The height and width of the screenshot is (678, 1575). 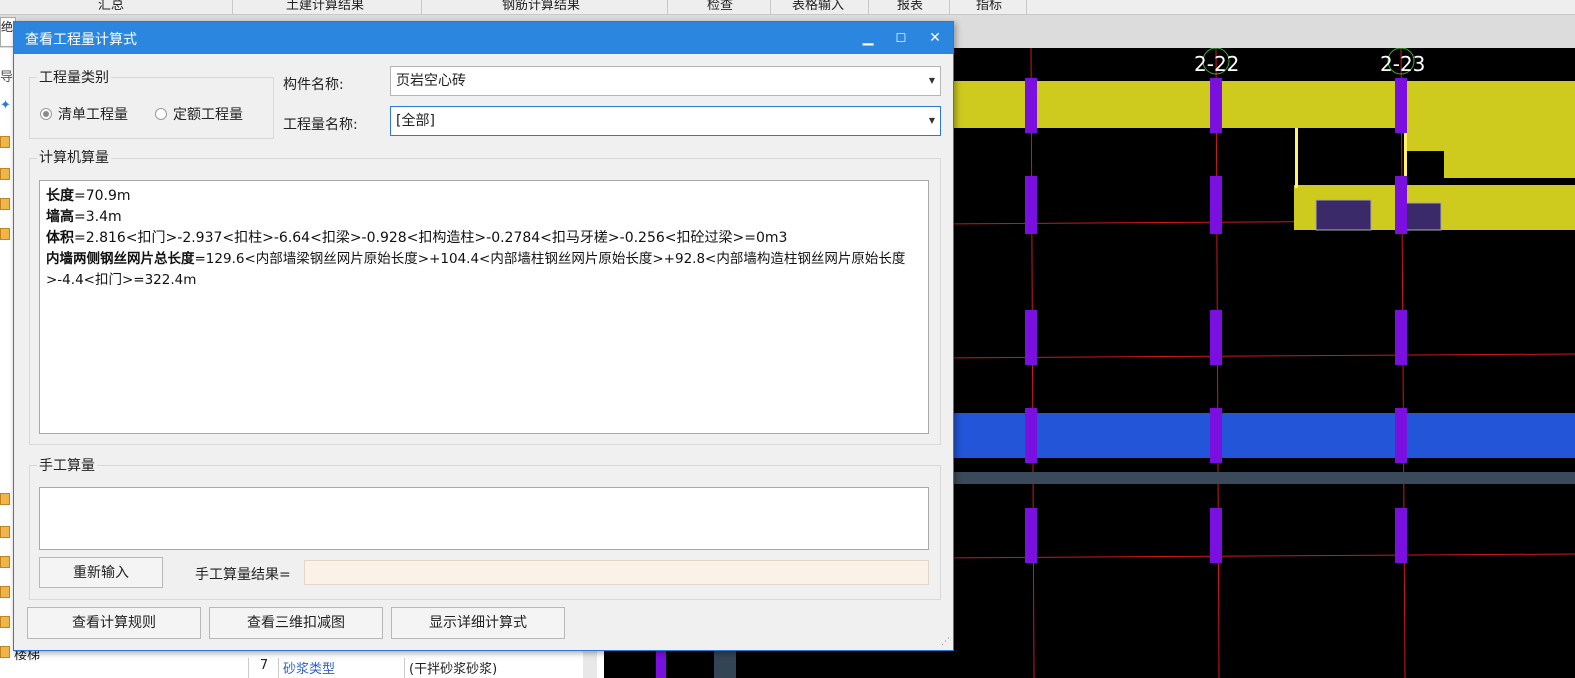 What do you see at coordinates (263, 668) in the screenshot?
I see `grid-row-number: 7` at bounding box center [263, 668].